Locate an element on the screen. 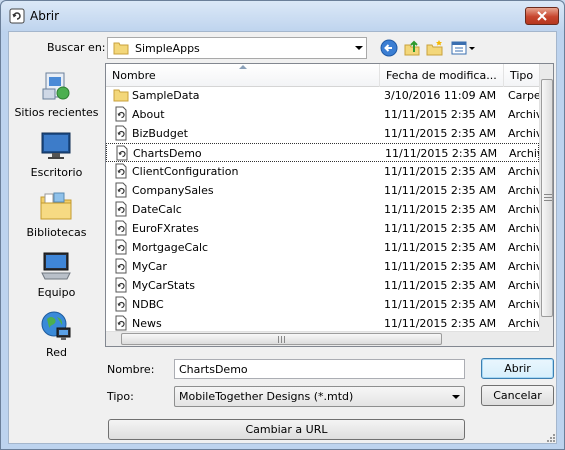 This screenshot has height=450, width=565. file-name: ChartsDemo is located at coordinates (167, 153).